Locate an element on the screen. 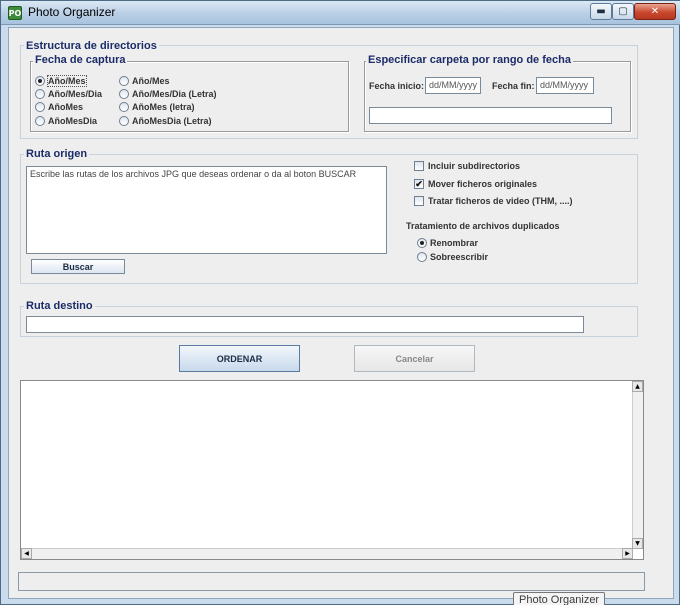  status-bar is located at coordinates (331, 581).